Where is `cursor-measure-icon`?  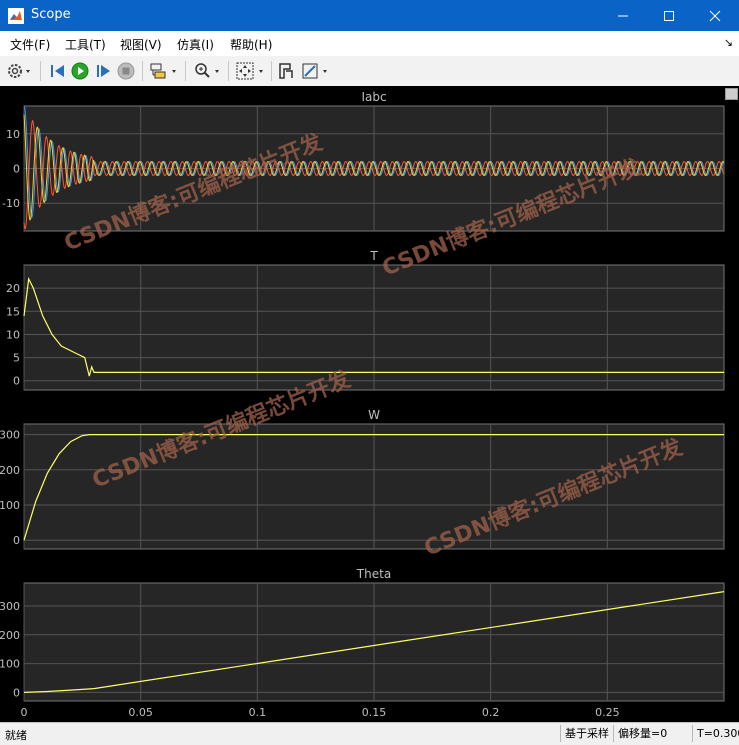 cursor-measure-icon is located at coordinates (286, 71).